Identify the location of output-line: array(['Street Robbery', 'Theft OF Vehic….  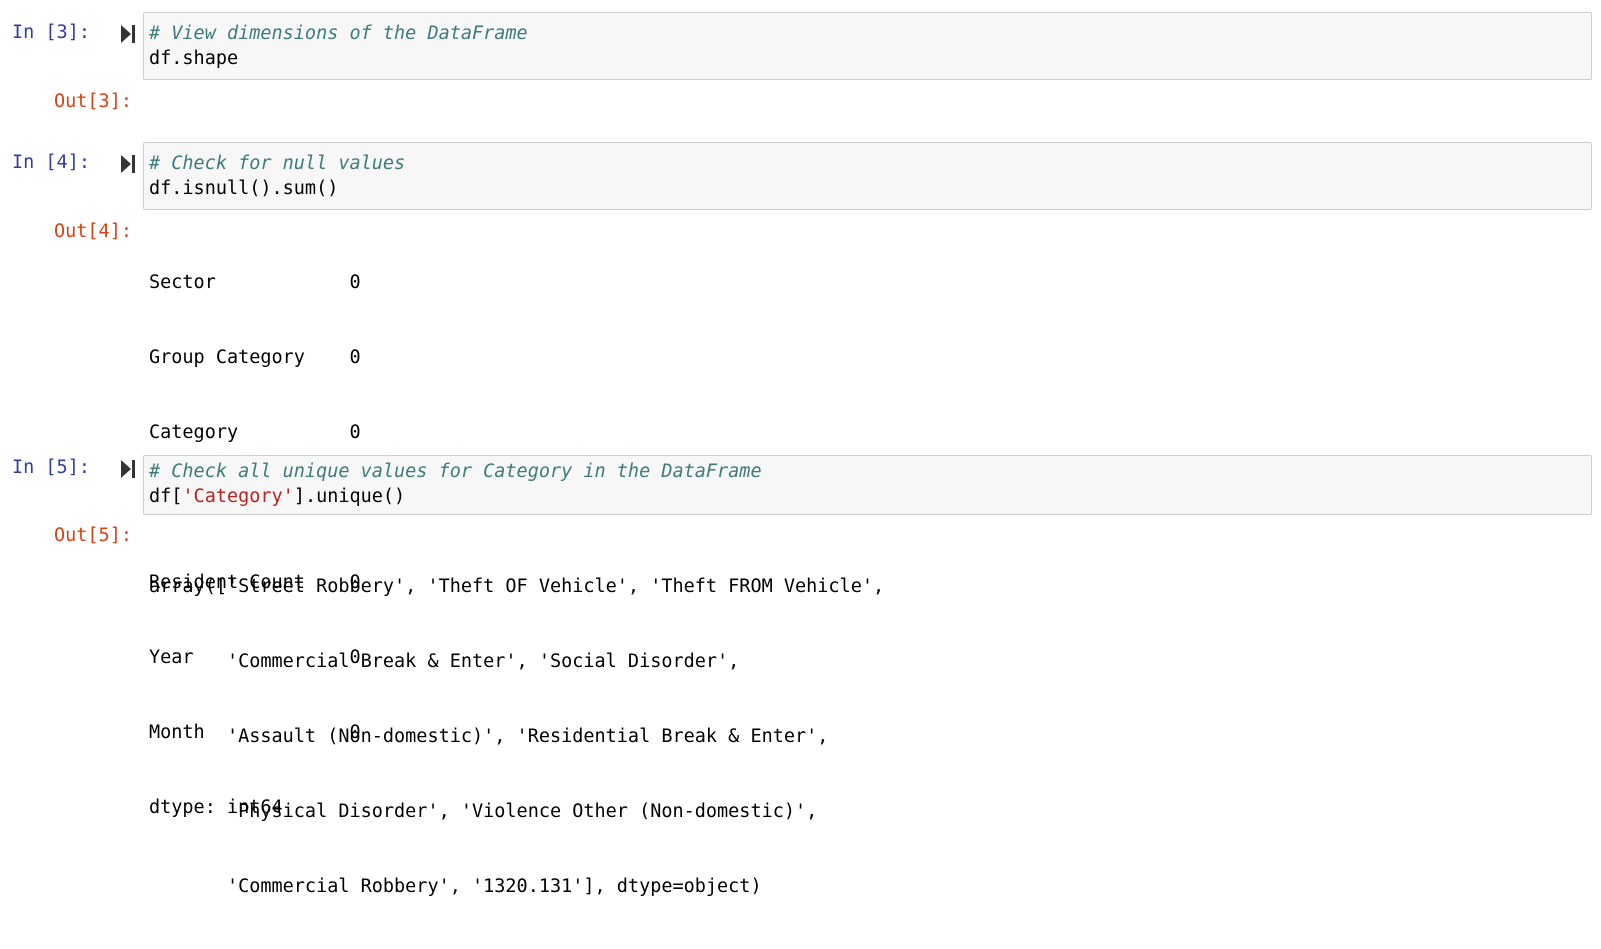
(517, 586).